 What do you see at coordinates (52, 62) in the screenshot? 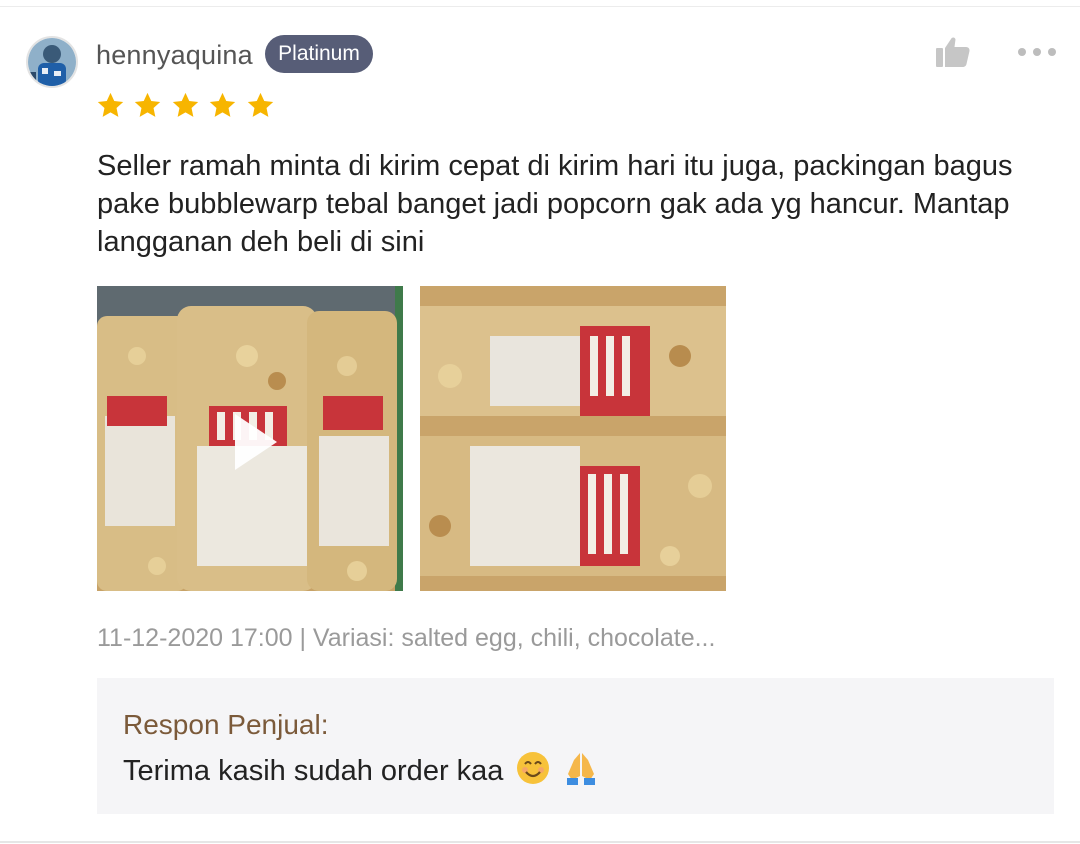
I see `avatar` at bounding box center [52, 62].